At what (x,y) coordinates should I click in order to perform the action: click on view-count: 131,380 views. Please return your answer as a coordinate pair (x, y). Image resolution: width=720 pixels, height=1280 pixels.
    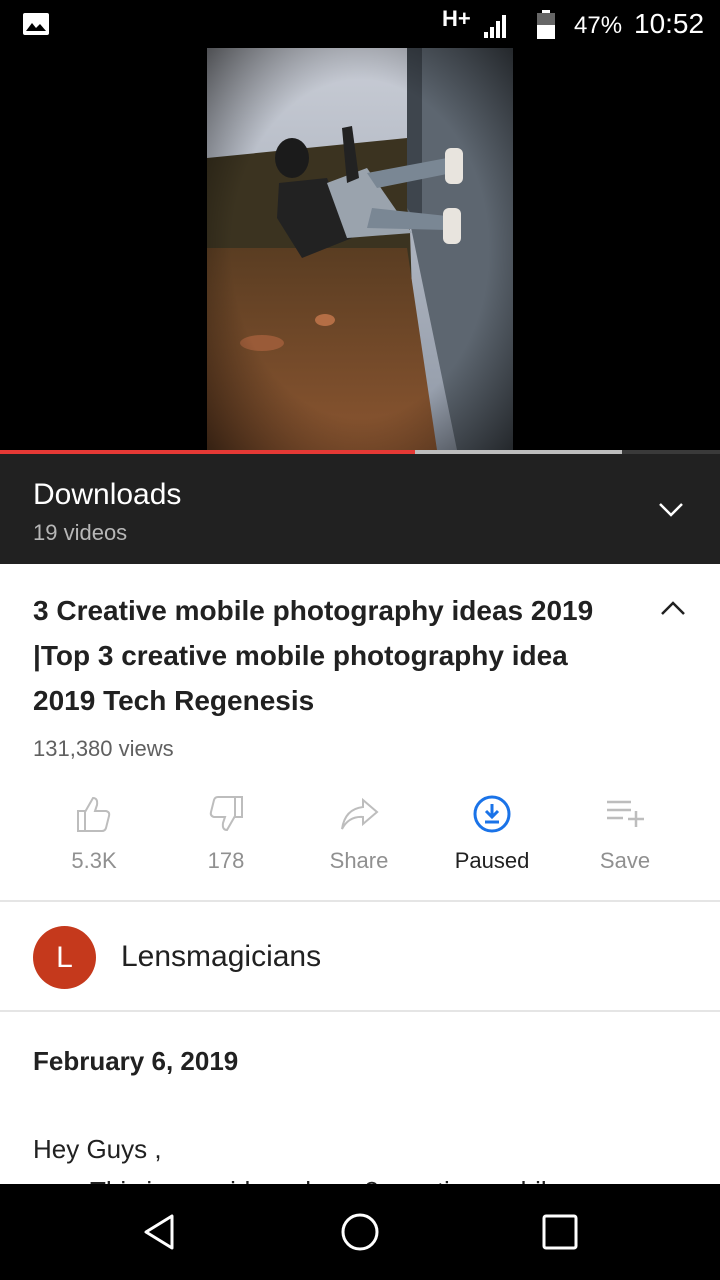
    Looking at the image, I should click on (103, 748).